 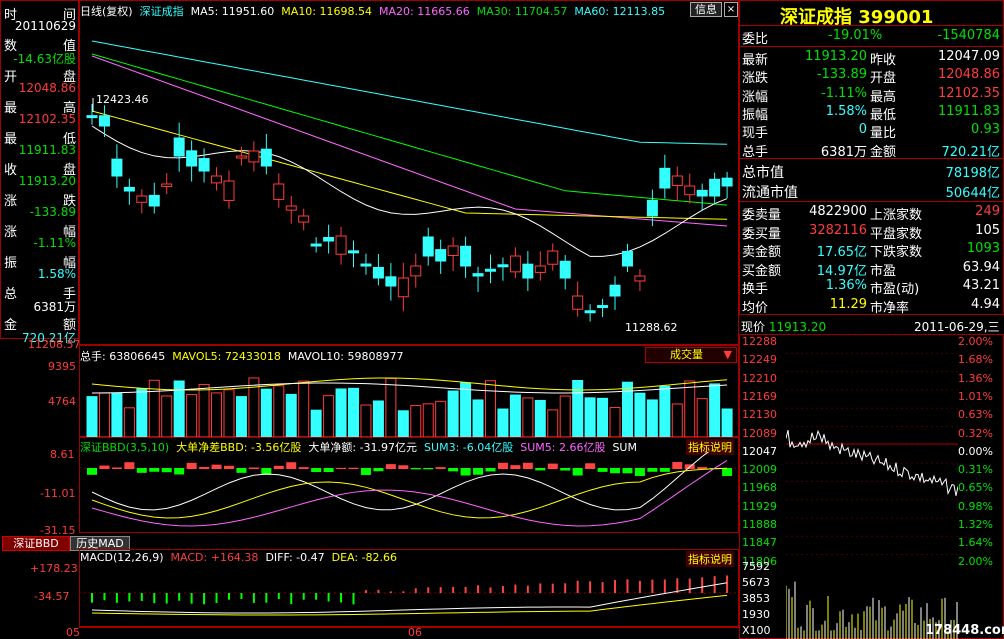 What do you see at coordinates (409, 627) in the screenshot?
I see `bottom-axis` at bounding box center [409, 627].